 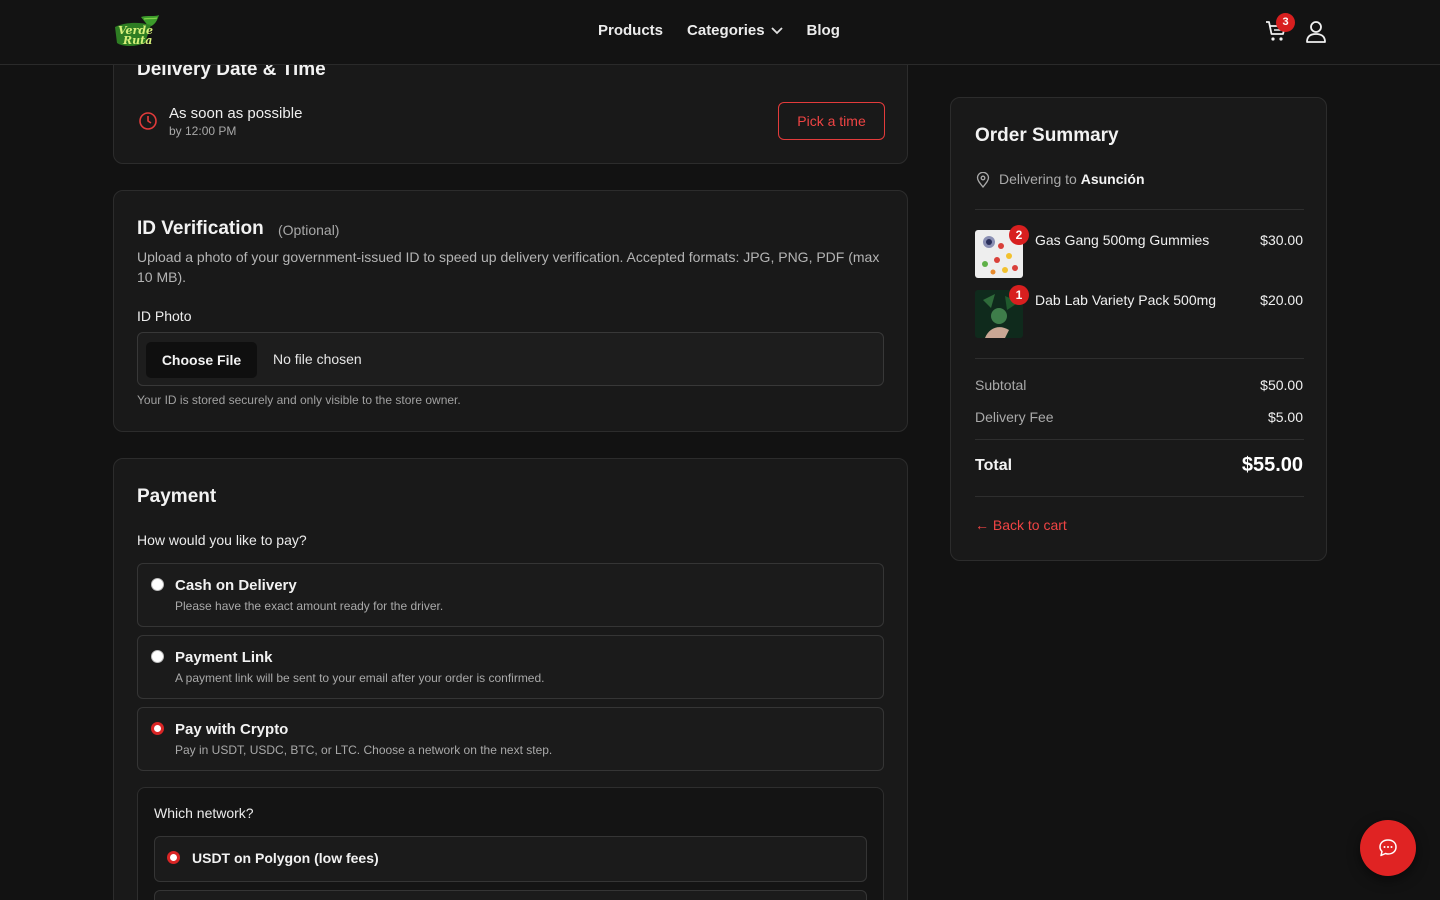 I want to click on asap-label: As soon as possible, so click(x=236, y=113).